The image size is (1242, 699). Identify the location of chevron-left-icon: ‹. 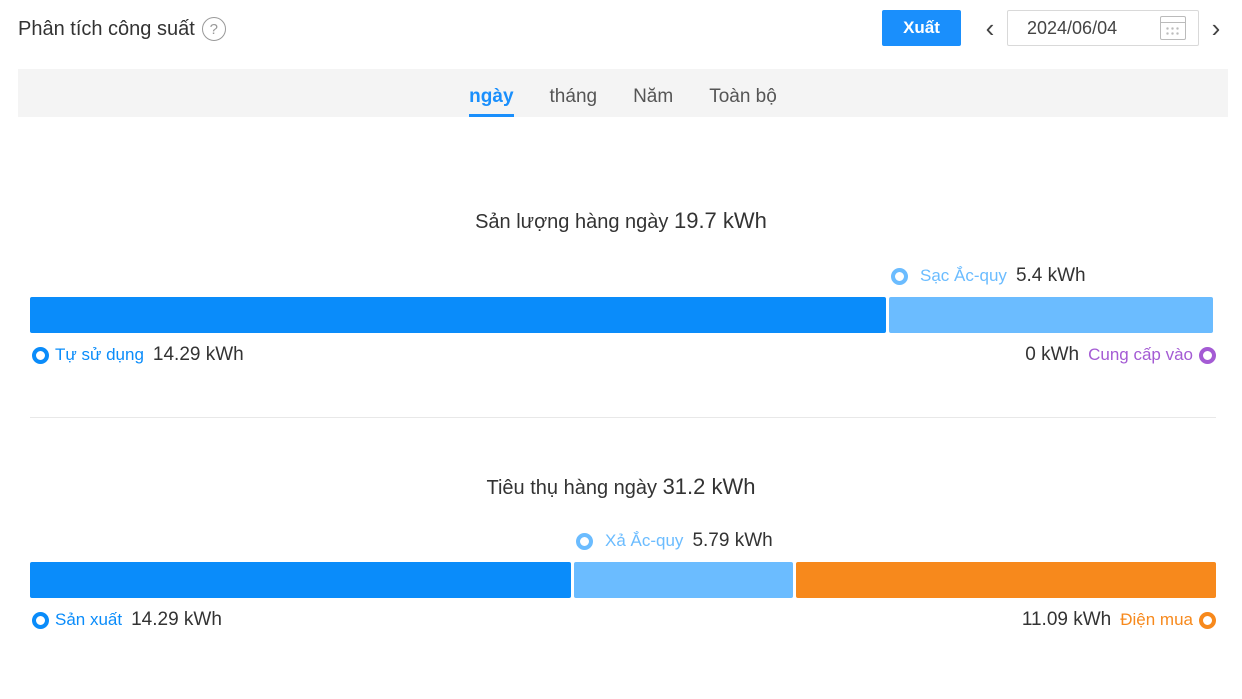
(990, 28).